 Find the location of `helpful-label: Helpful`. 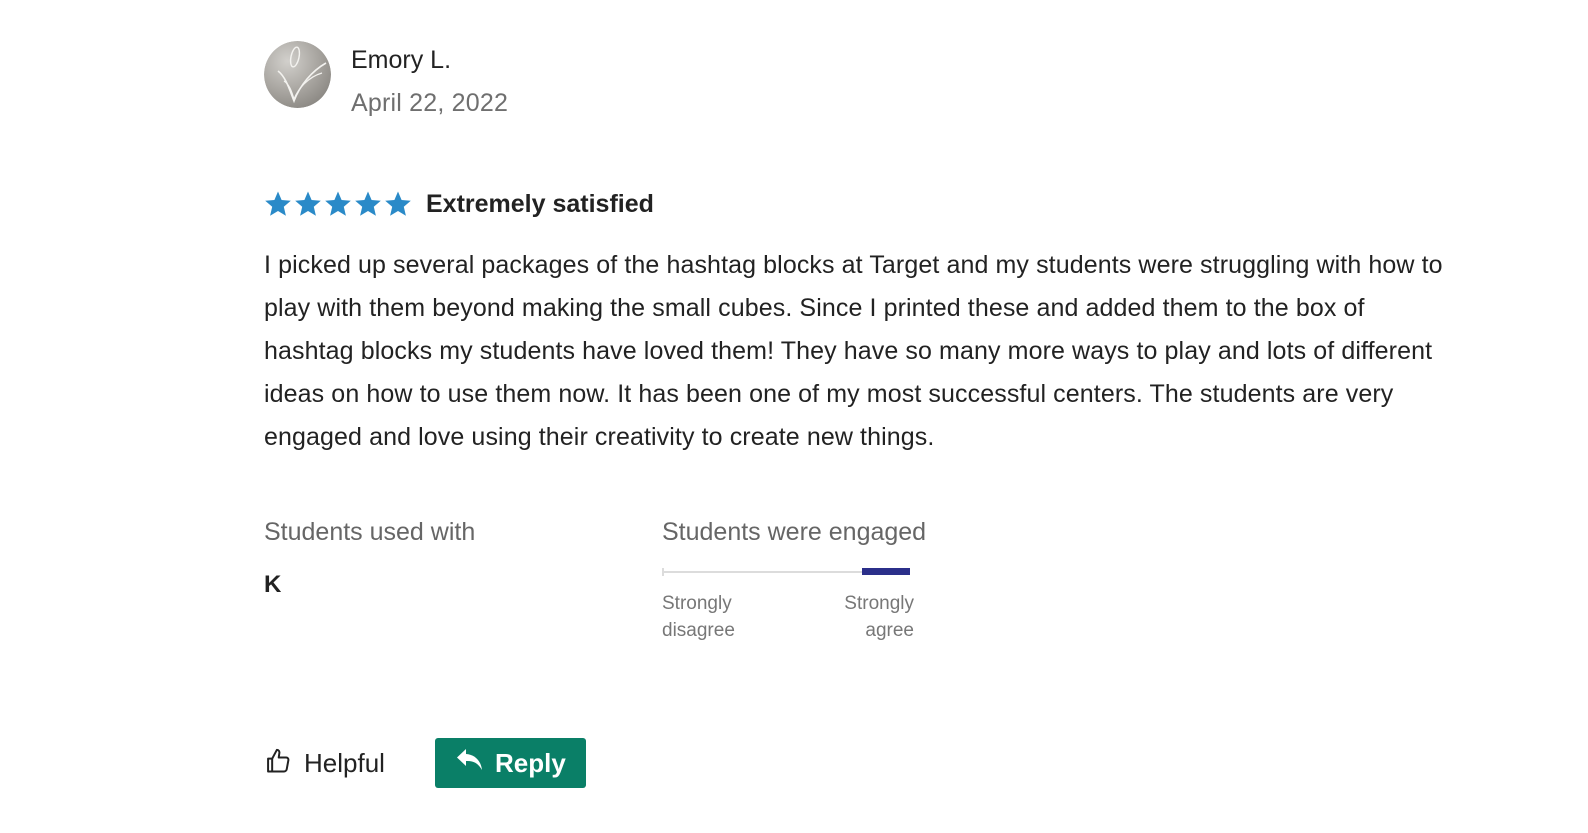

helpful-label: Helpful is located at coordinates (344, 762).